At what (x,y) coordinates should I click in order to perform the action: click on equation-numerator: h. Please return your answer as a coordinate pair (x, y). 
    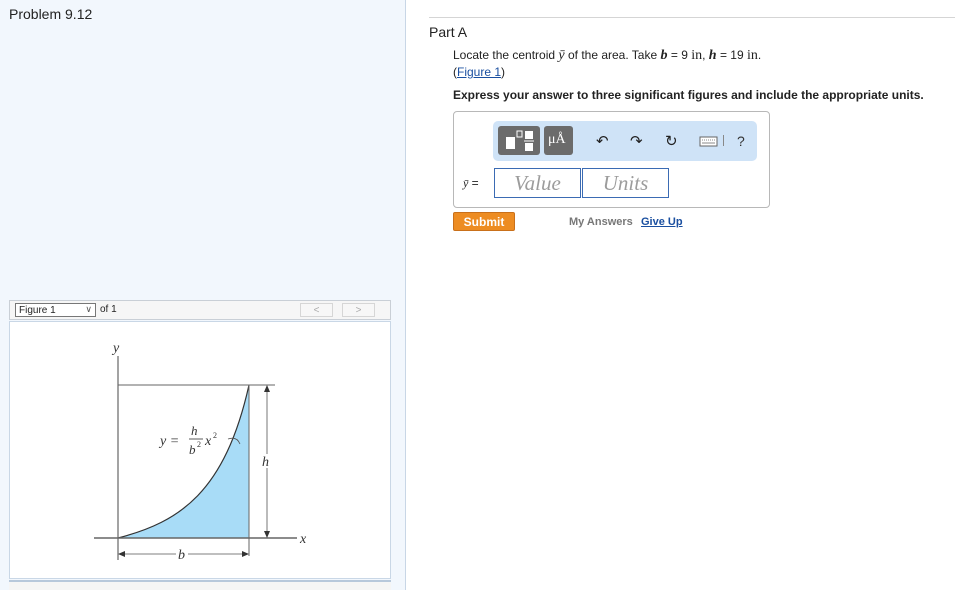
    Looking at the image, I should click on (194, 430).